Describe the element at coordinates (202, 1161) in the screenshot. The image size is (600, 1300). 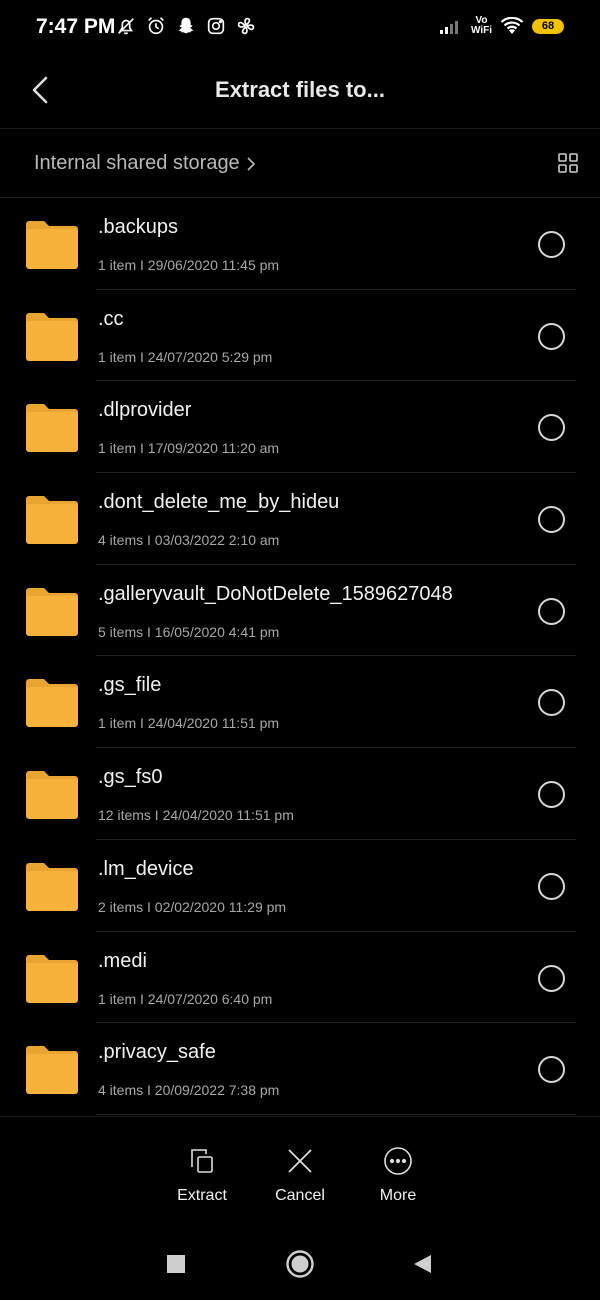
I see `extract-icon` at that location.